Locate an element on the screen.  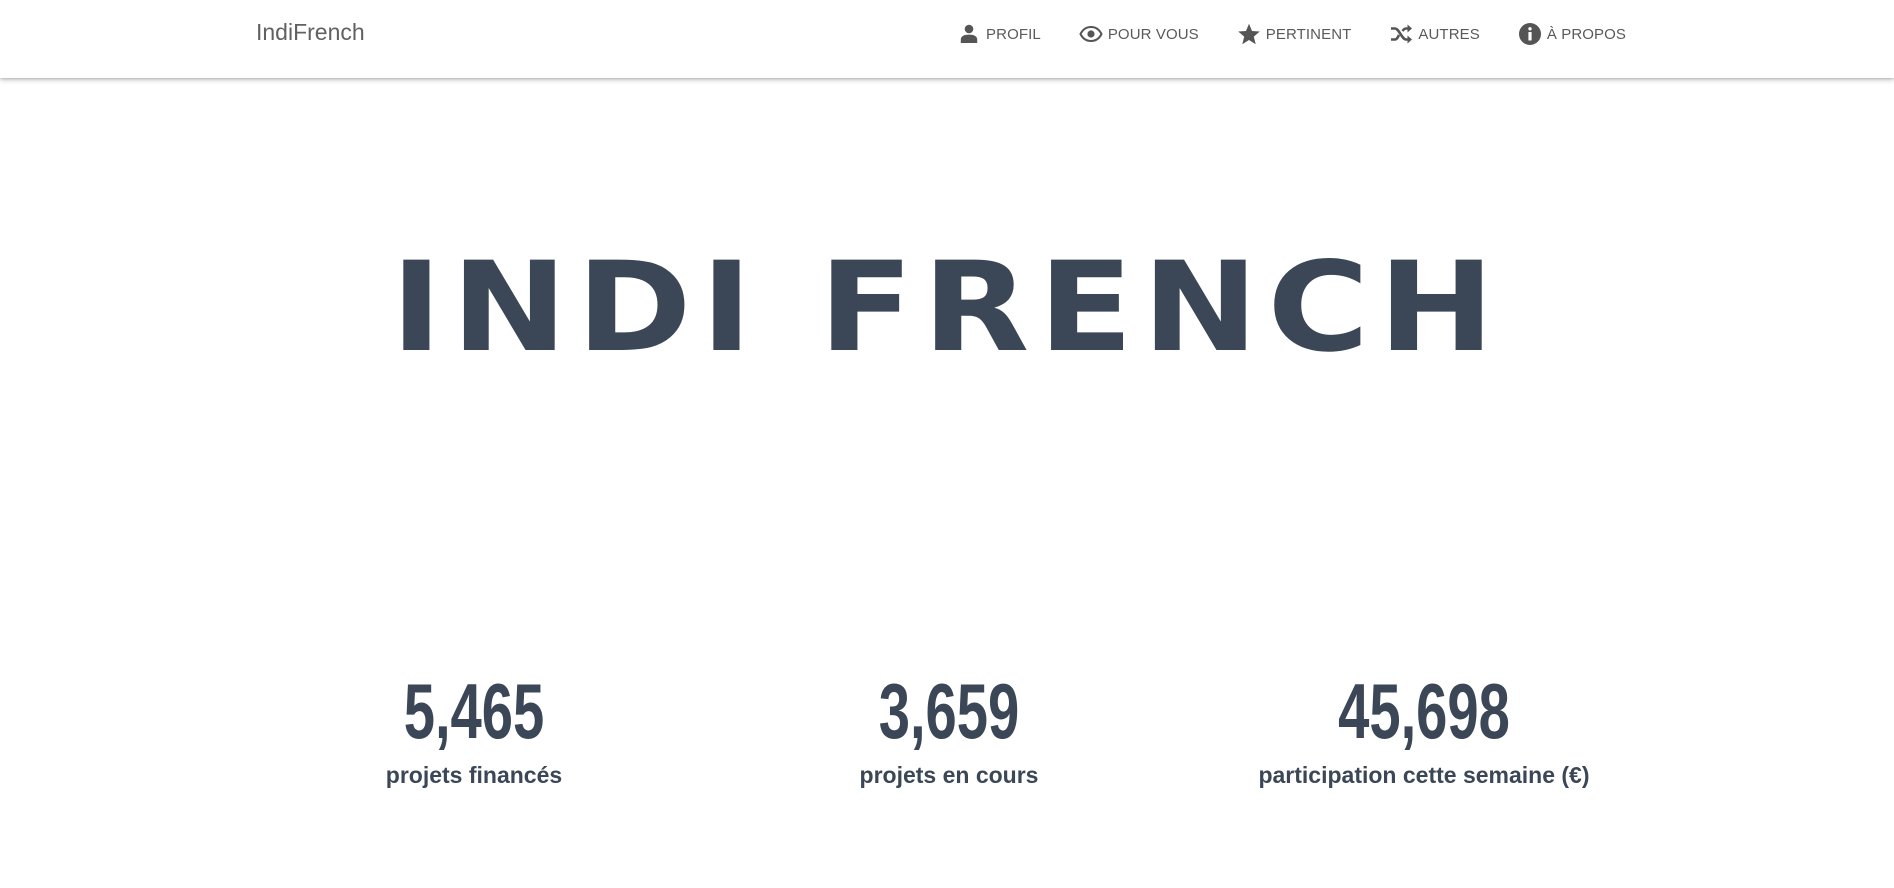
nav-item-label: AUTRES is located at coordinates (1449, 34).